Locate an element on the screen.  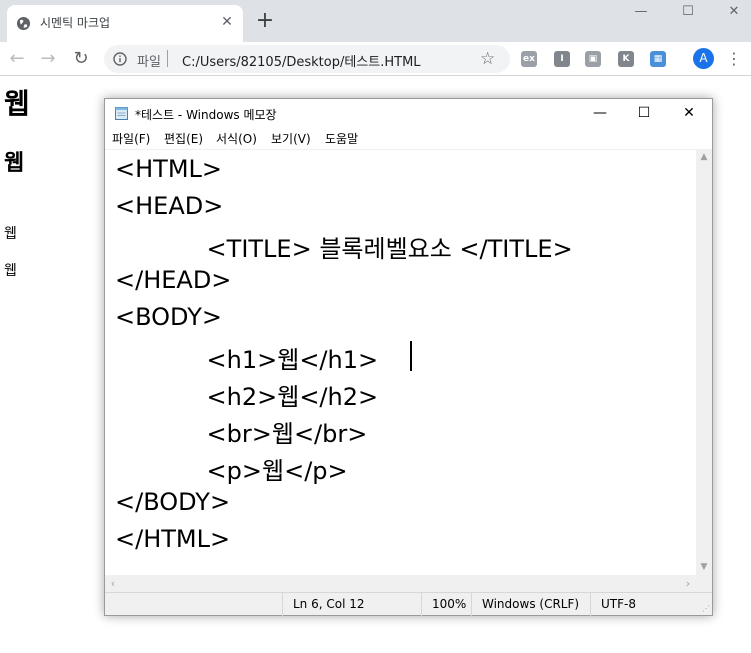
scroll-left-icon: ‹ is located at coordinates (113, 583).